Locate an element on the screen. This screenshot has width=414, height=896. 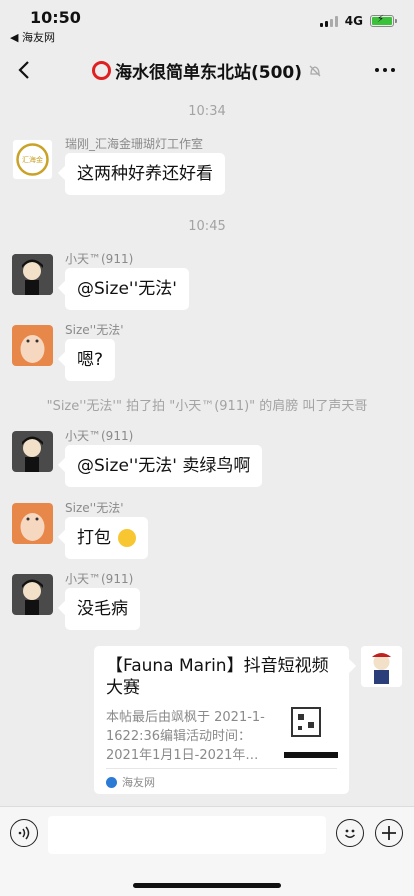
mute-bell-icon is located at coordinates (315, 70).